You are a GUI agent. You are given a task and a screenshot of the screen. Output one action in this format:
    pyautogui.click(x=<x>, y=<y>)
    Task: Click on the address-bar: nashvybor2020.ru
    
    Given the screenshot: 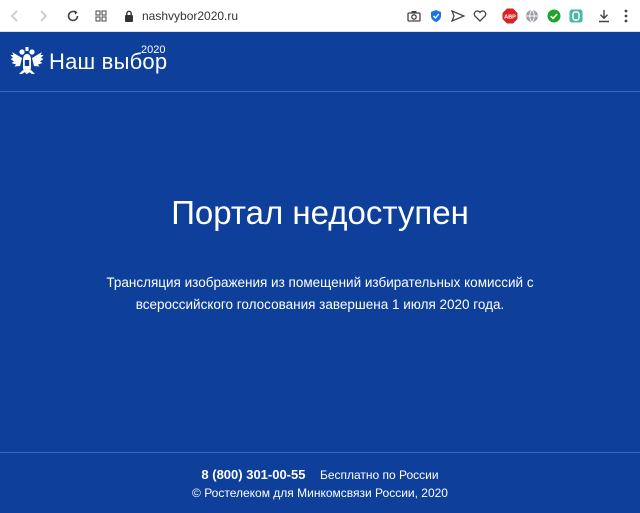 What is the action you would take?
    pyautogui.click(x=175, y=16)
    